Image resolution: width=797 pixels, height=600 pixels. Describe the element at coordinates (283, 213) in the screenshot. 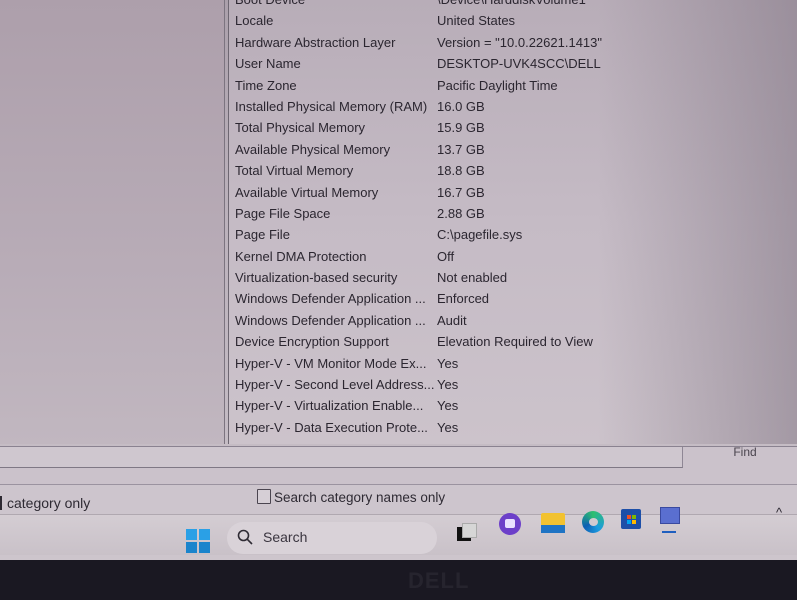

I see `details-item-name: Page File Space` at that location.